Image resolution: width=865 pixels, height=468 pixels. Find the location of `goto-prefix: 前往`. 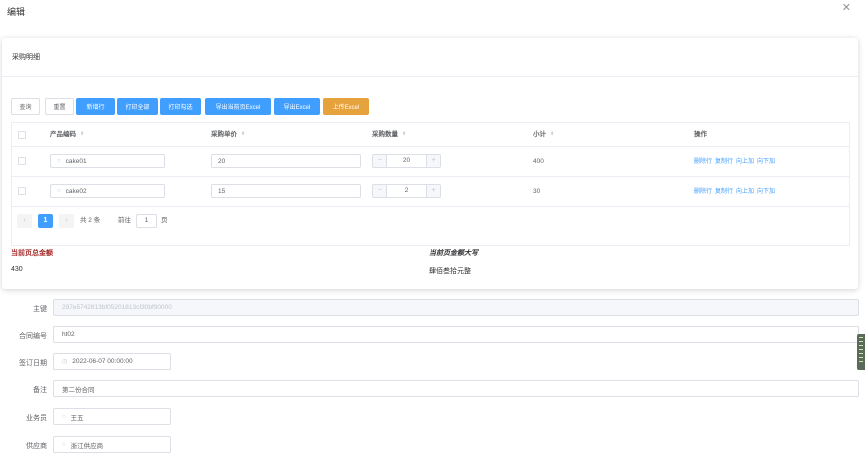

goto-prefix: 前往 is located at coordinates (124, 220).